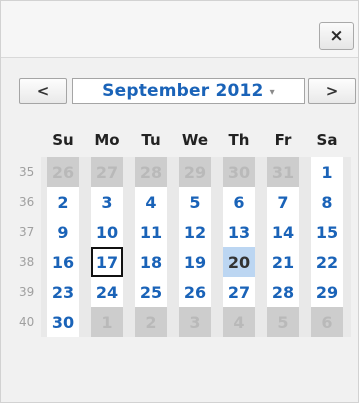  What do you see at coordinates (27, 232) in the screenshot?
I see `week-number: 37` at bounding box center [27, 232].